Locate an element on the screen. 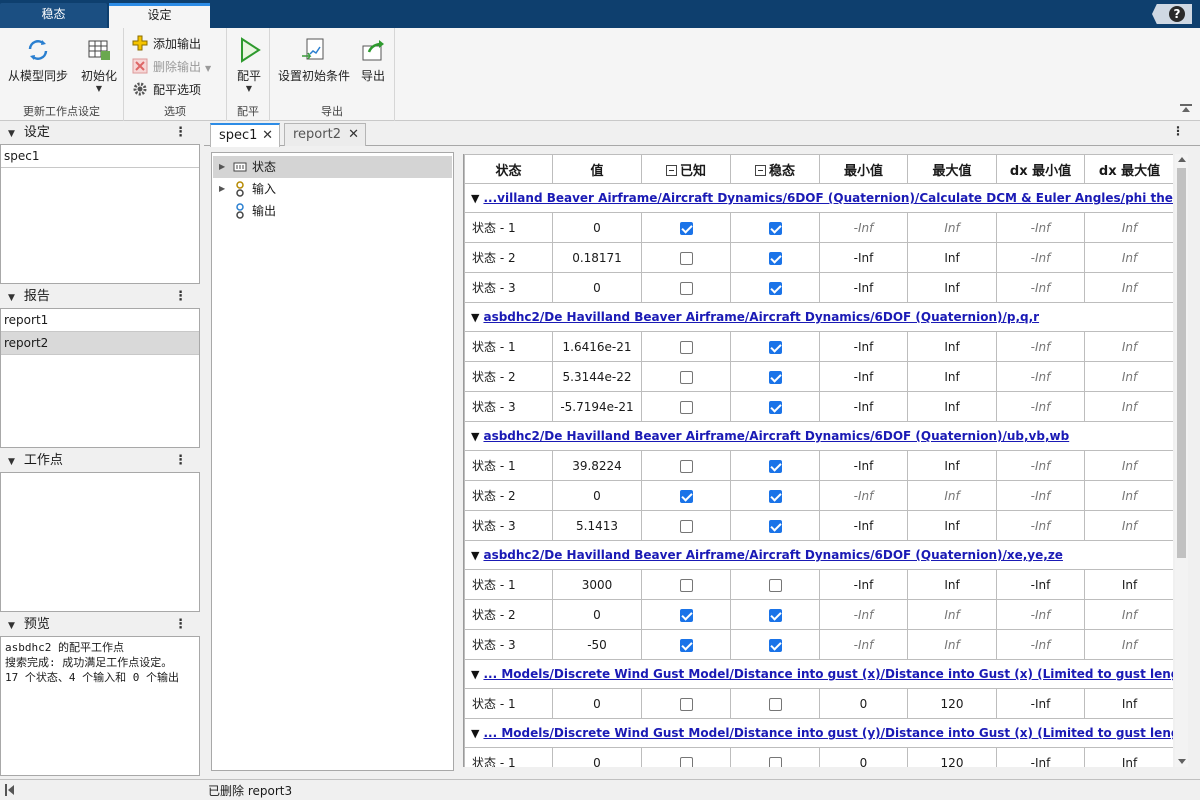  value-cell: 5.1413 is located at coordinates (597, 525).